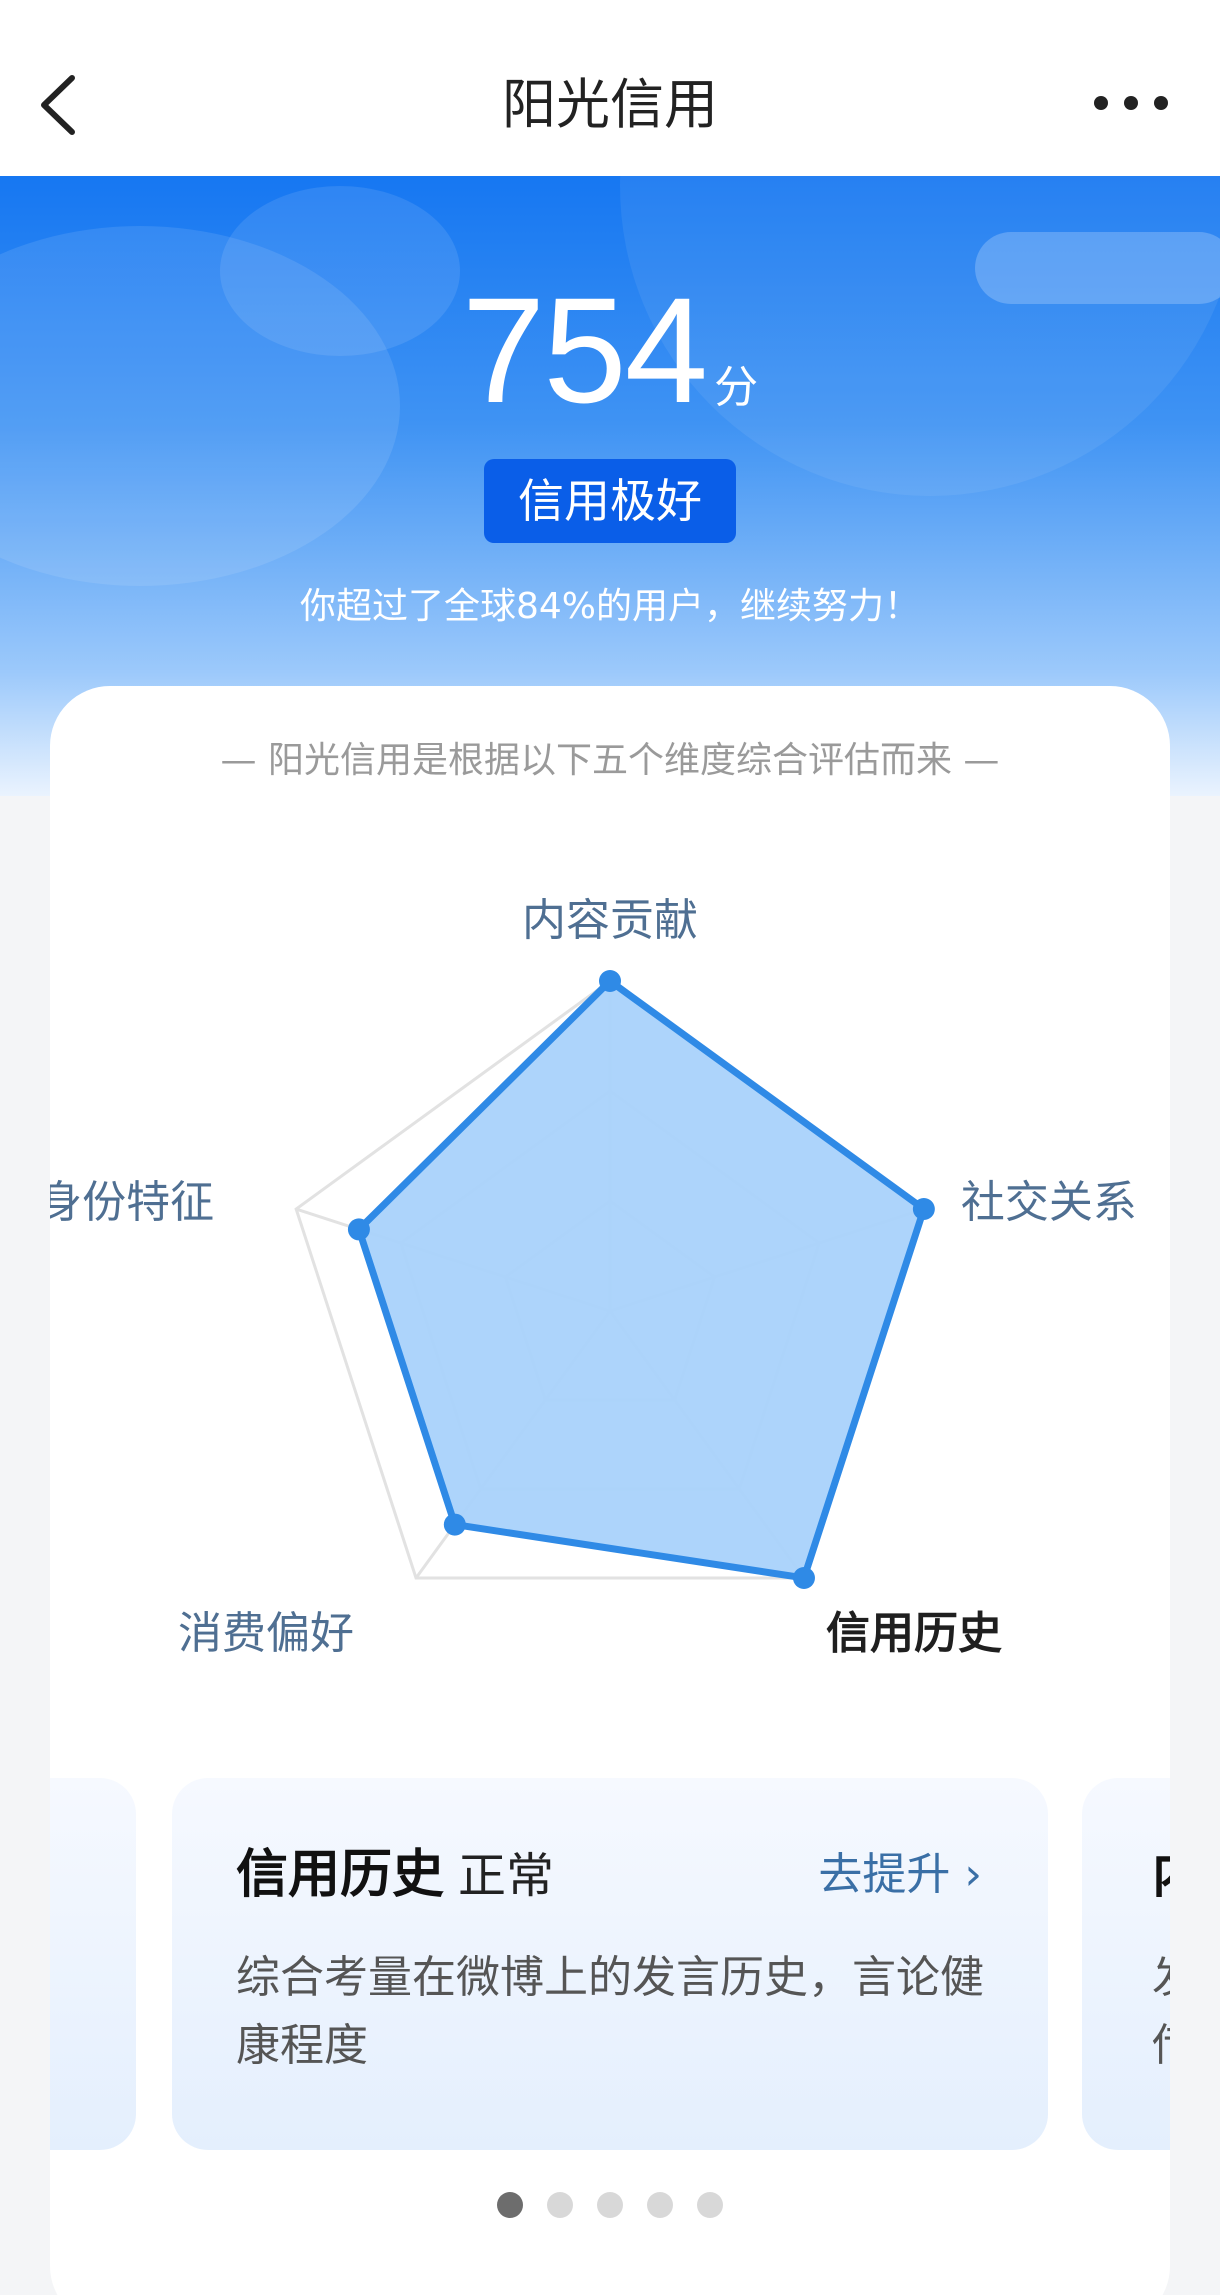  I want to click on carousel-card-current: 信用历史 正常 去提升 › 综合考量在微博上的发言历史，言论健康程度, so click(610, 1964).